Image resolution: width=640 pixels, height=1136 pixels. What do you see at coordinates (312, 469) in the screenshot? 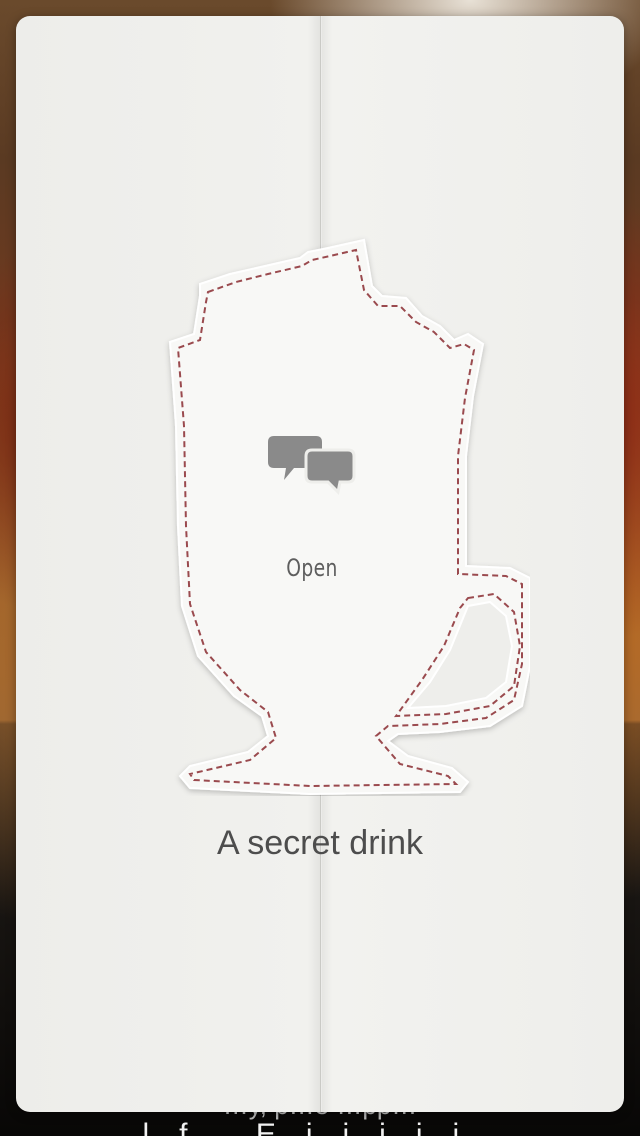
I see `chat-bubbles-icon` at bounding box center [312, 469].